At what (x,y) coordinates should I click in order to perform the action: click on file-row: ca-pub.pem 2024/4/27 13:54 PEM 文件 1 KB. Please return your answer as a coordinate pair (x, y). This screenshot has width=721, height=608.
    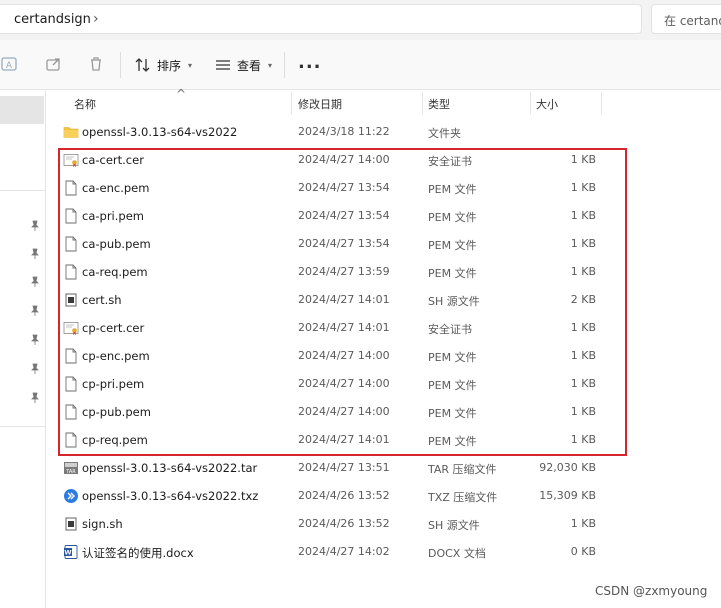
    Looking at the image, I should click on (383, 244).